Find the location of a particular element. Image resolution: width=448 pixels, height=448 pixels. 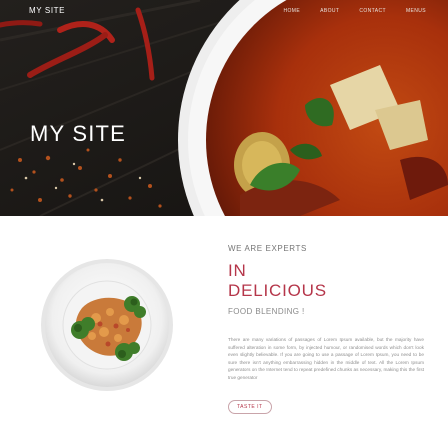

site-brand-logo: MY SITE is located at coordinates (47, 10).